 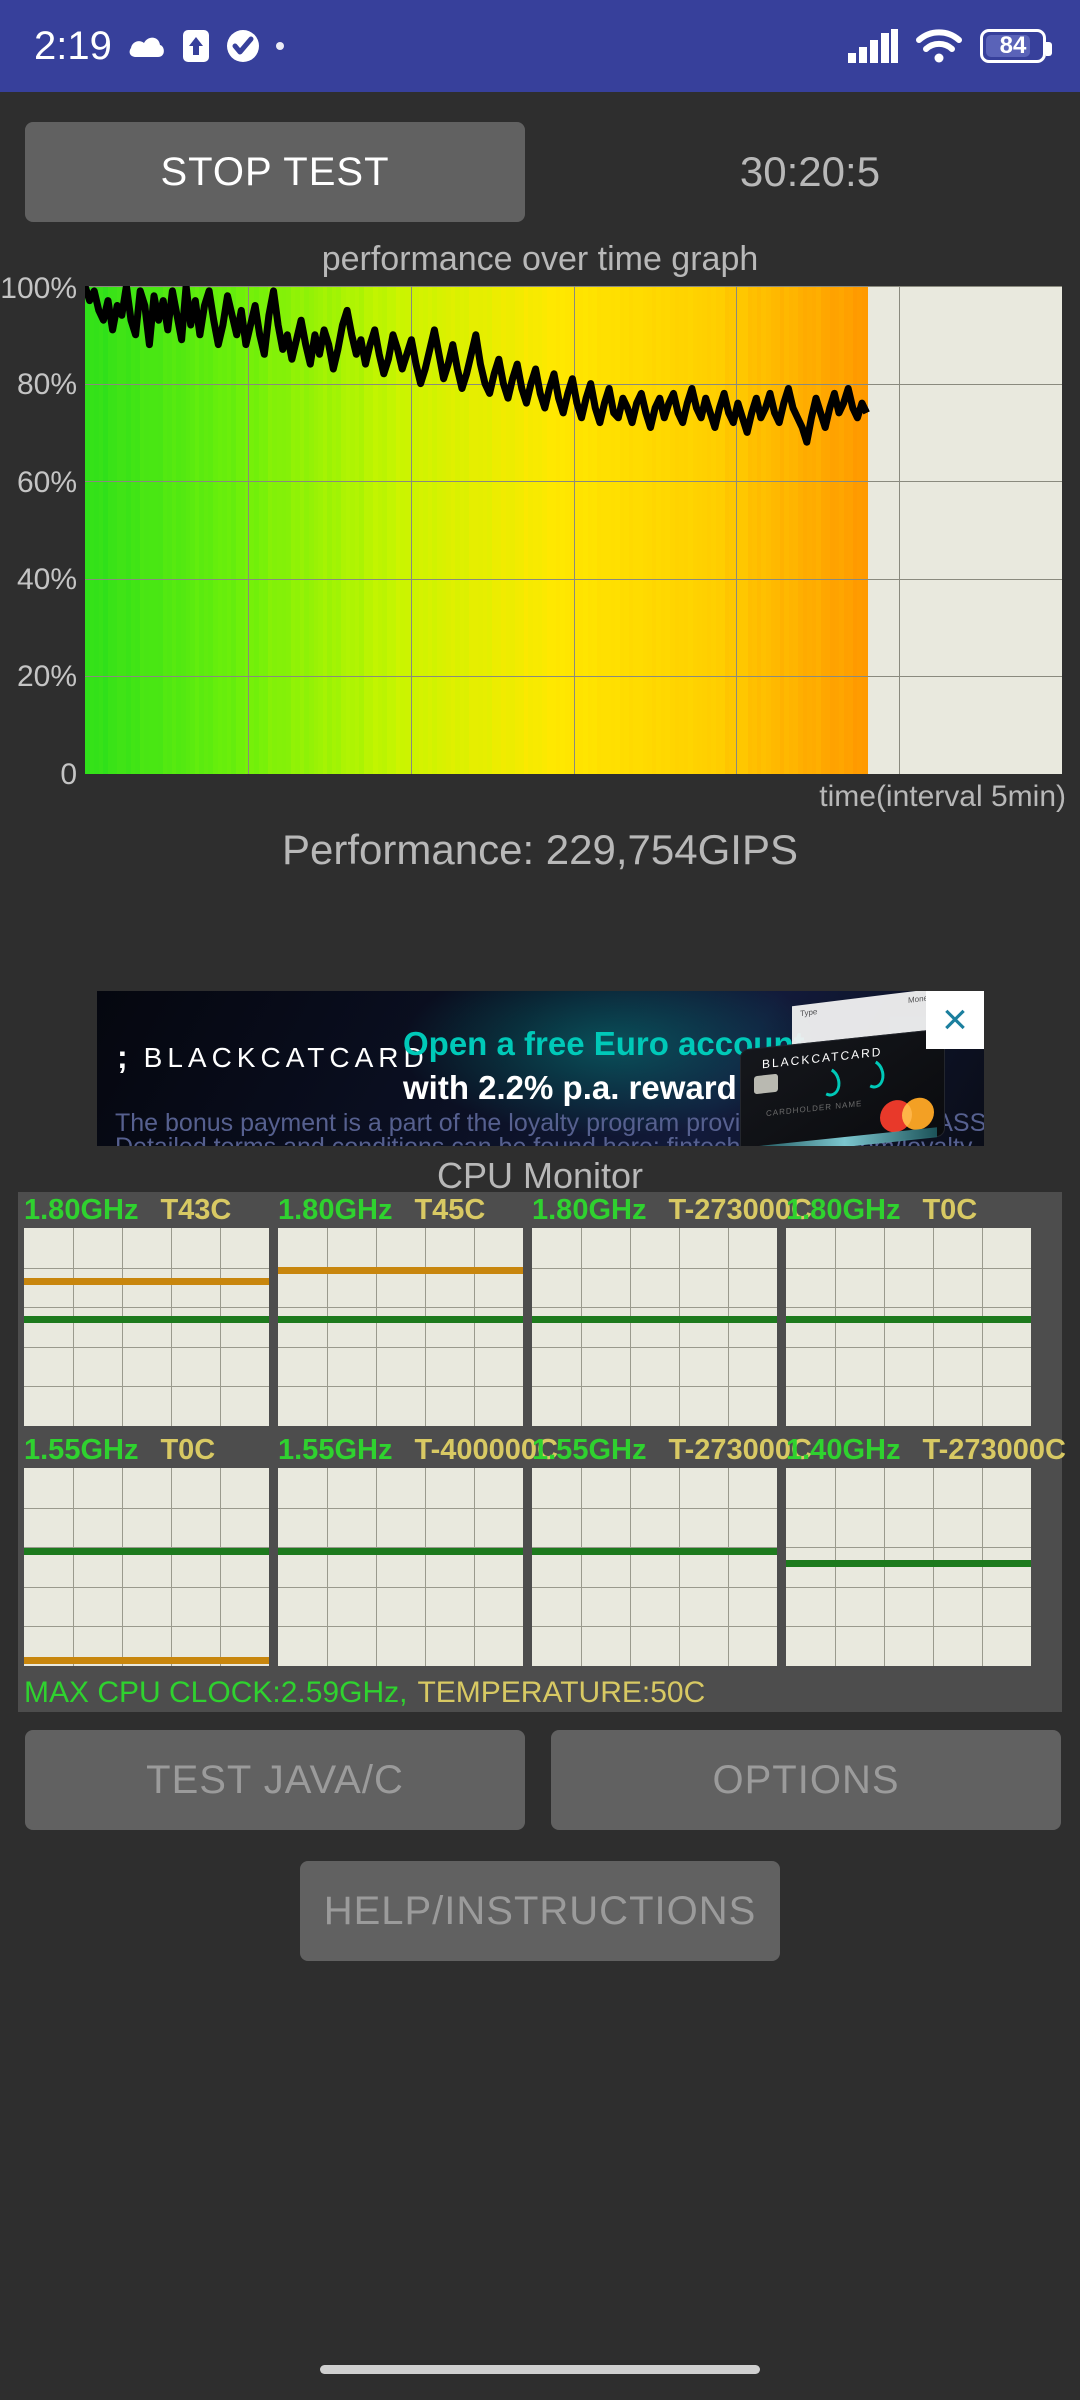 What do you see at coordinates (837, 1068) in the screenshot?
I see `ad-card-image: Type Money BLACKCATCARD CARDHOLDER NAME` at bounding box center [837, 1068].